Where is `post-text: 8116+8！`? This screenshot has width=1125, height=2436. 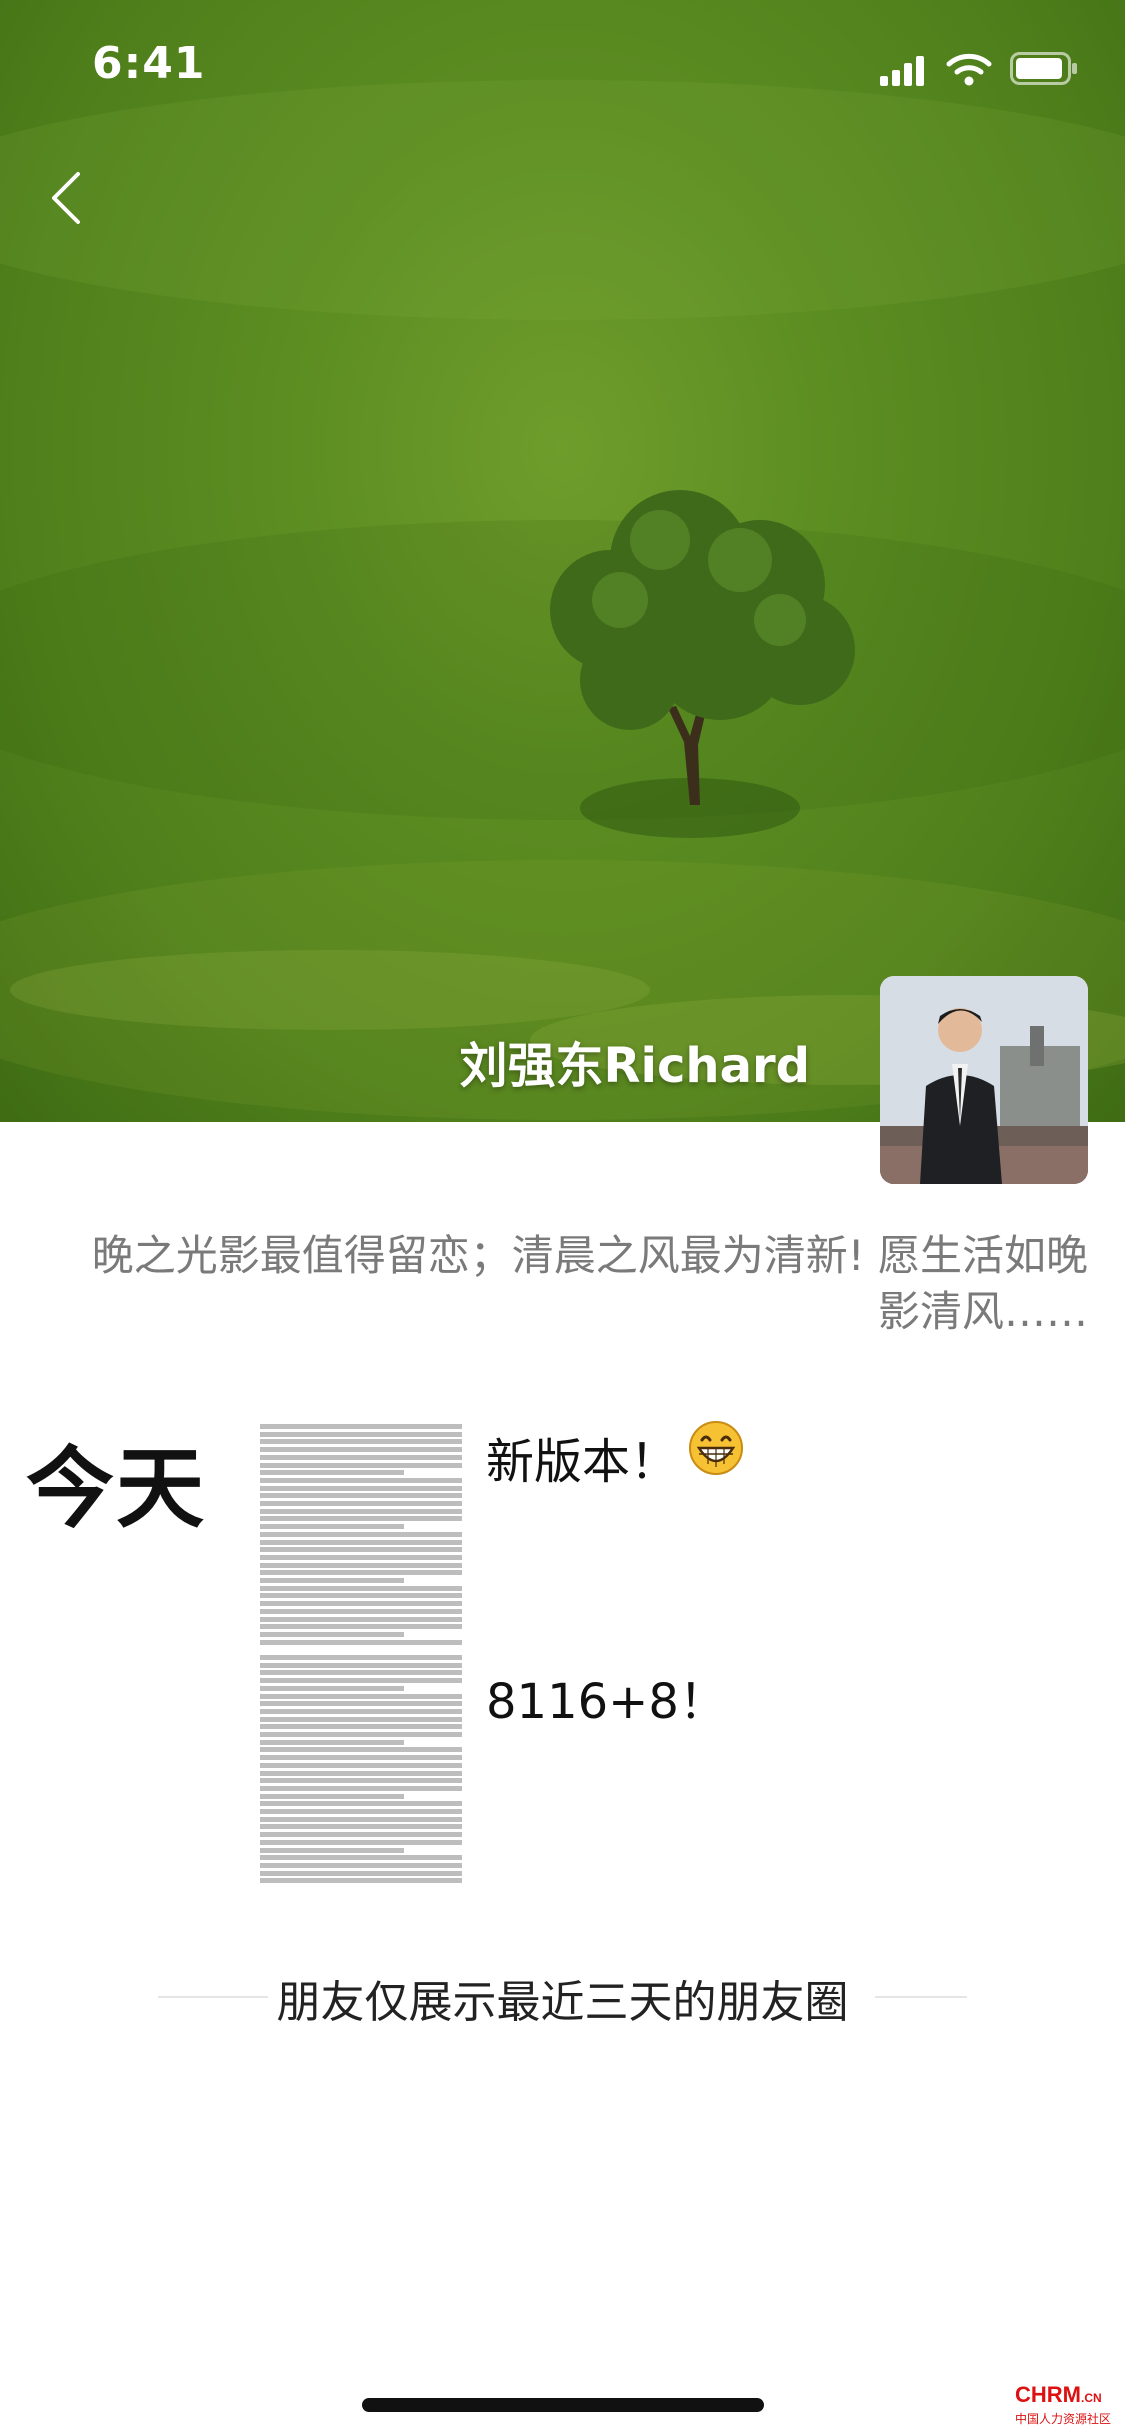 post-text: 8116+8！ is located at coordinates (606, 1697).